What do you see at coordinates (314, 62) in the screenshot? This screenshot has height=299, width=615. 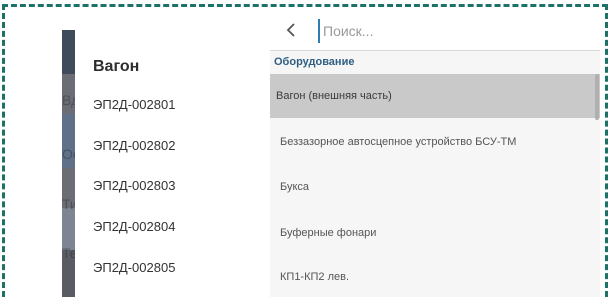 I see `section-header: Оборудование` at bounding box center [314, 62].